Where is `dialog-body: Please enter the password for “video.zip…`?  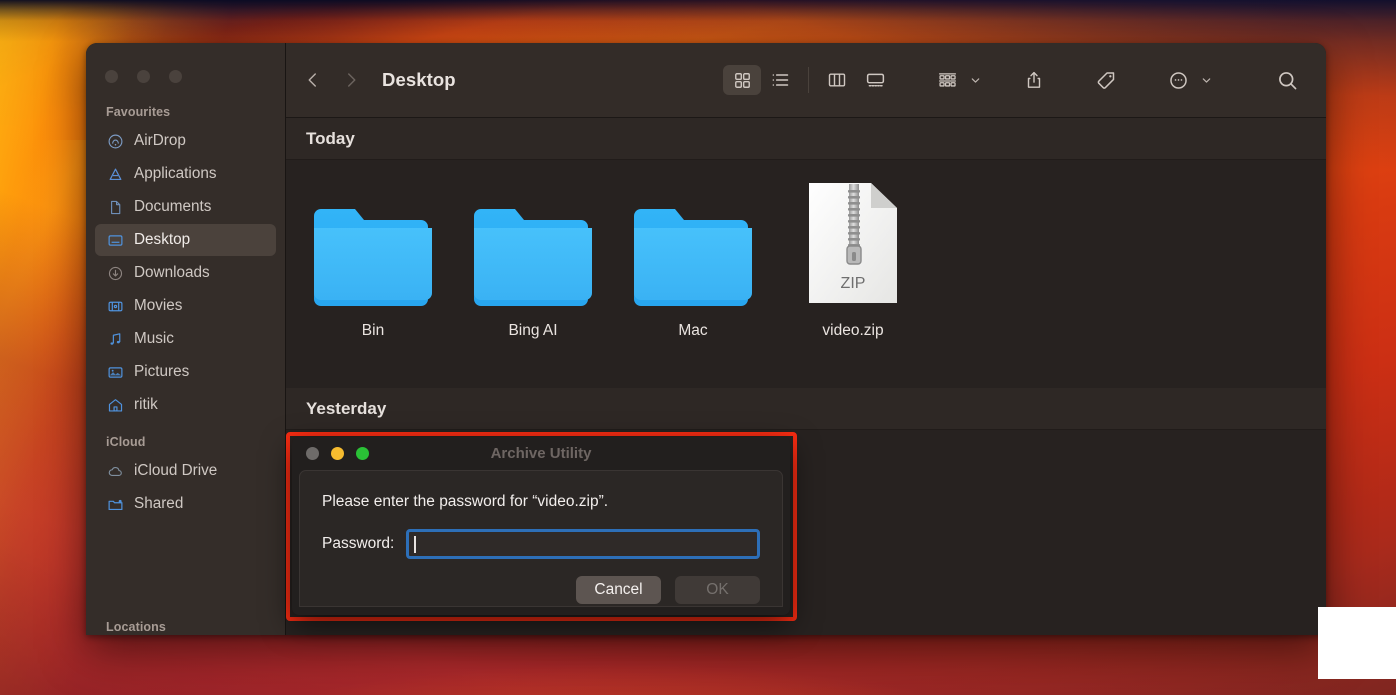 dialog-body: Please enter the password for “video.zip… is located at coordinates (541, 538).